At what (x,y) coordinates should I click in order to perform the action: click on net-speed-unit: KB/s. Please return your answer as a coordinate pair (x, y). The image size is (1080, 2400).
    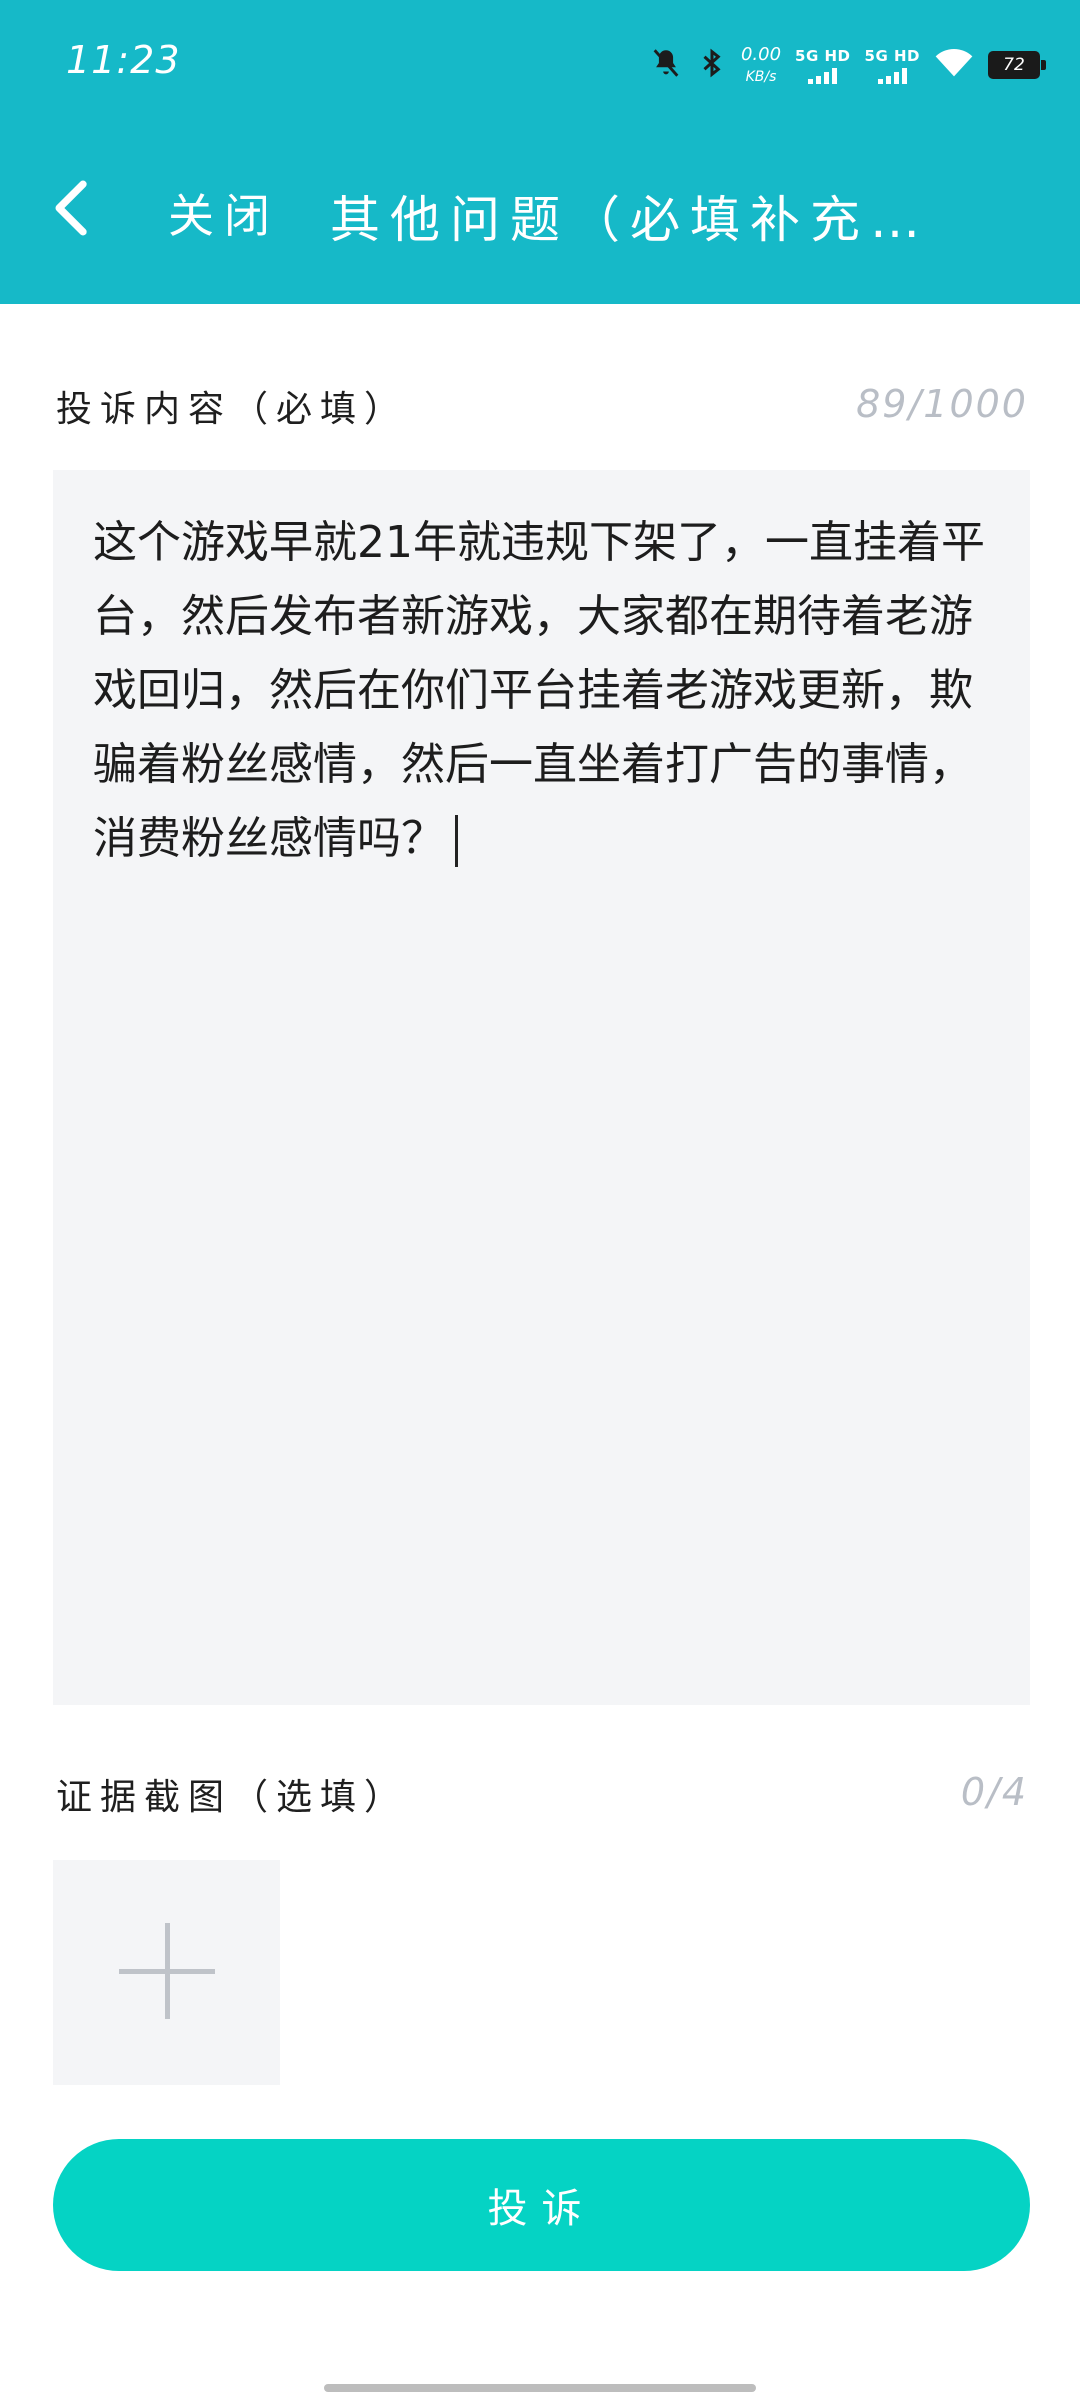
    Looking at the image, I should click on (761, 77).